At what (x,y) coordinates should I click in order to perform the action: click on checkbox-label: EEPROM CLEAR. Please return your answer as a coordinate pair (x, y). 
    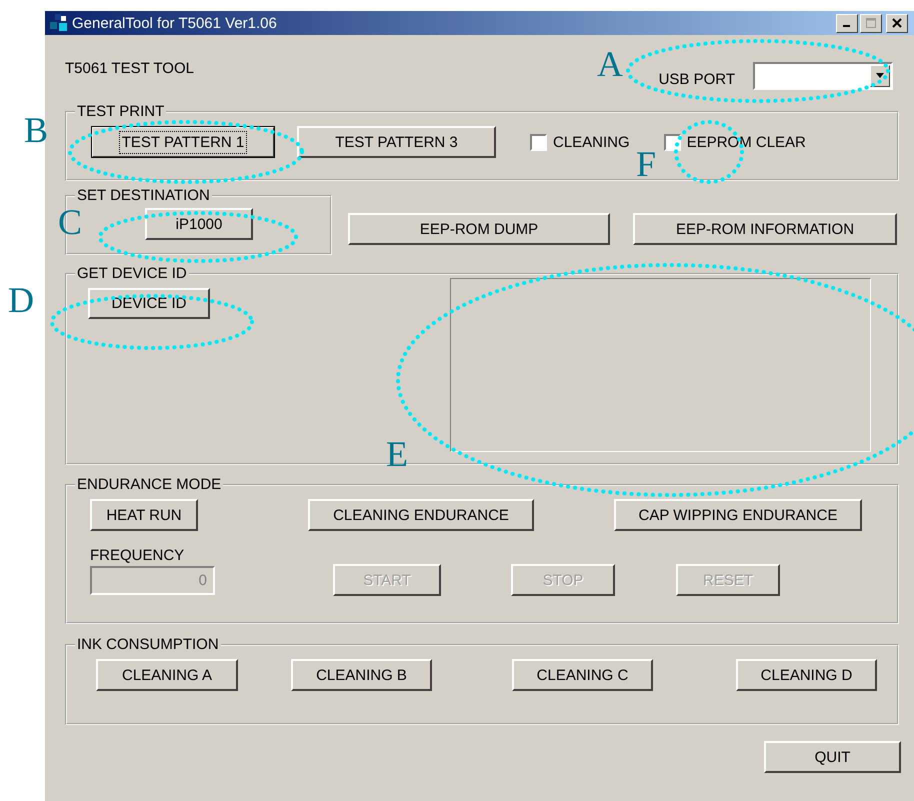
    Looking at the image, I should click on (746, 142).